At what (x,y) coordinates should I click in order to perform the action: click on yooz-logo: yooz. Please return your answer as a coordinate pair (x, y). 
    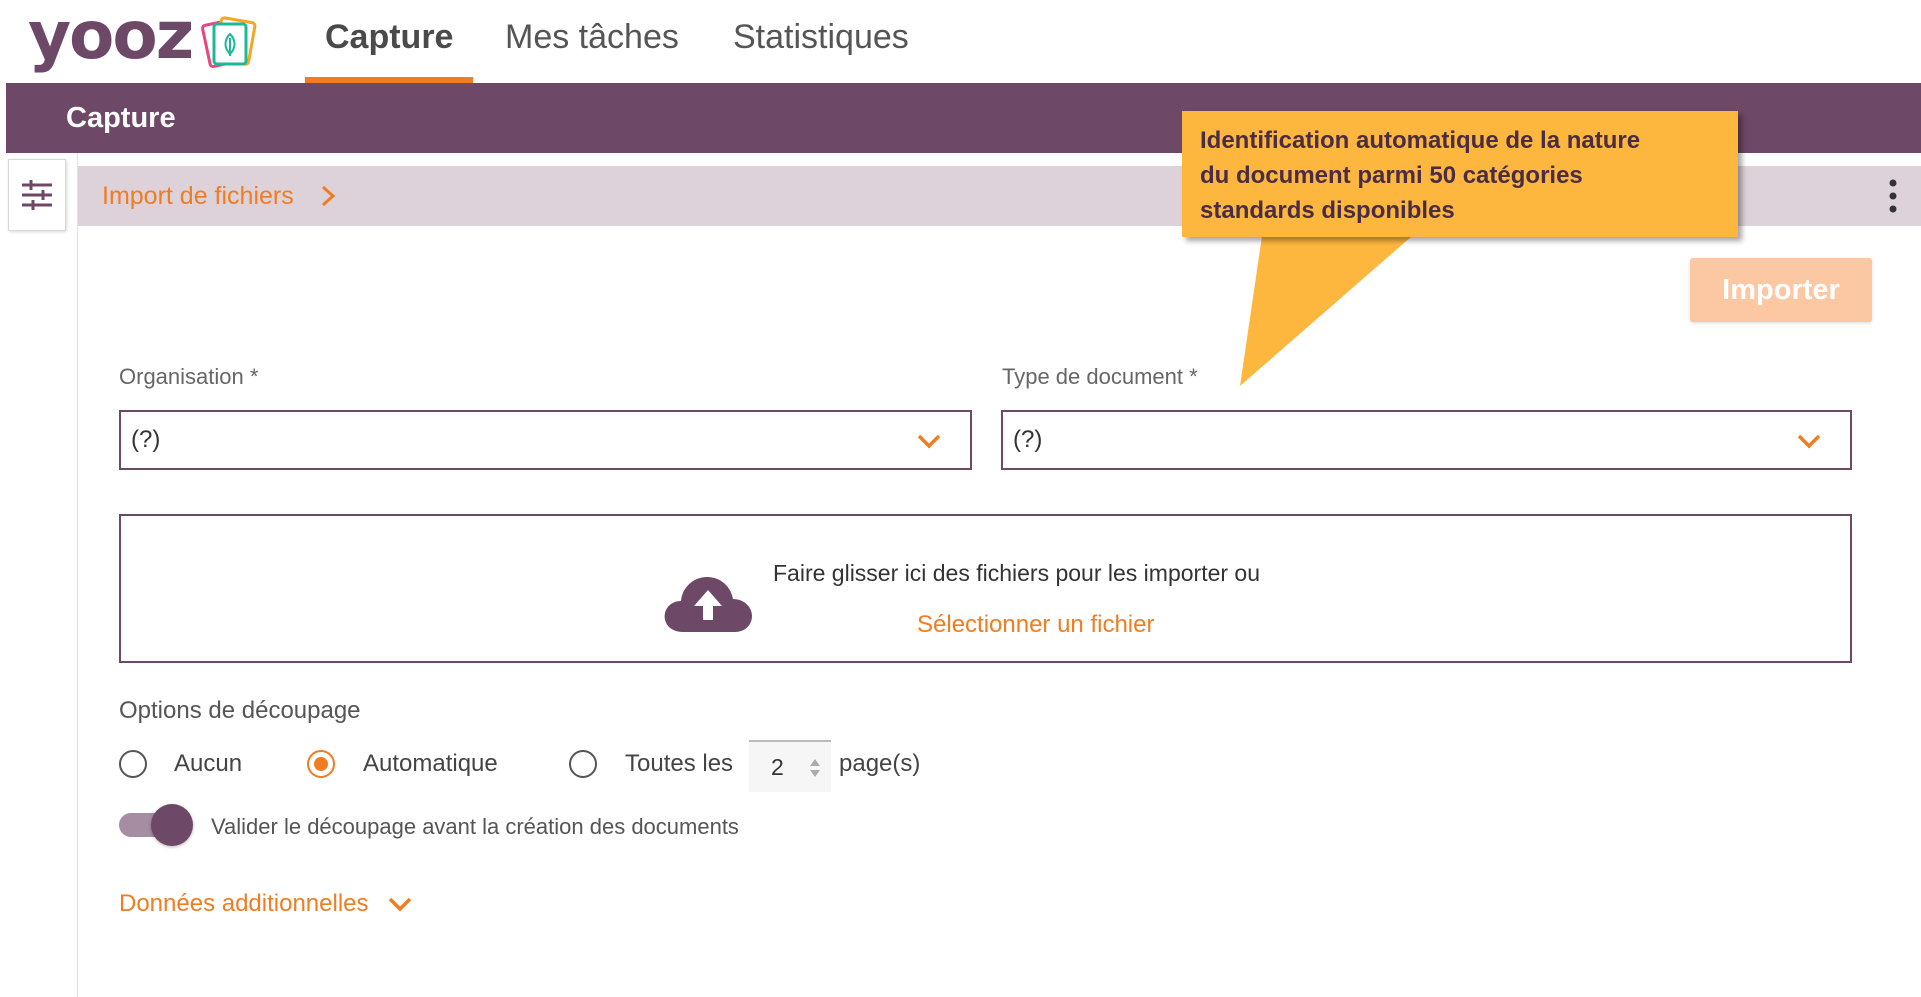
    Looking at the image, I should click on (146, 40).